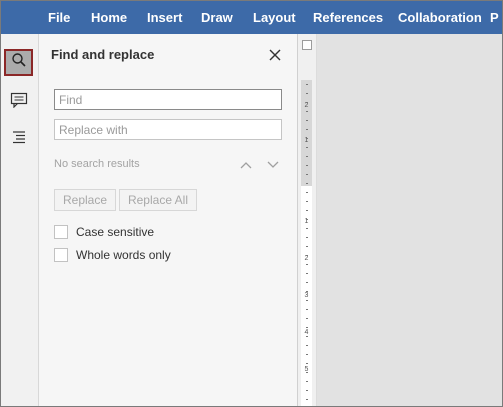  Describe the element at coordinates (59, 17) in the screenshot. I see `menu-file: File` at that location.